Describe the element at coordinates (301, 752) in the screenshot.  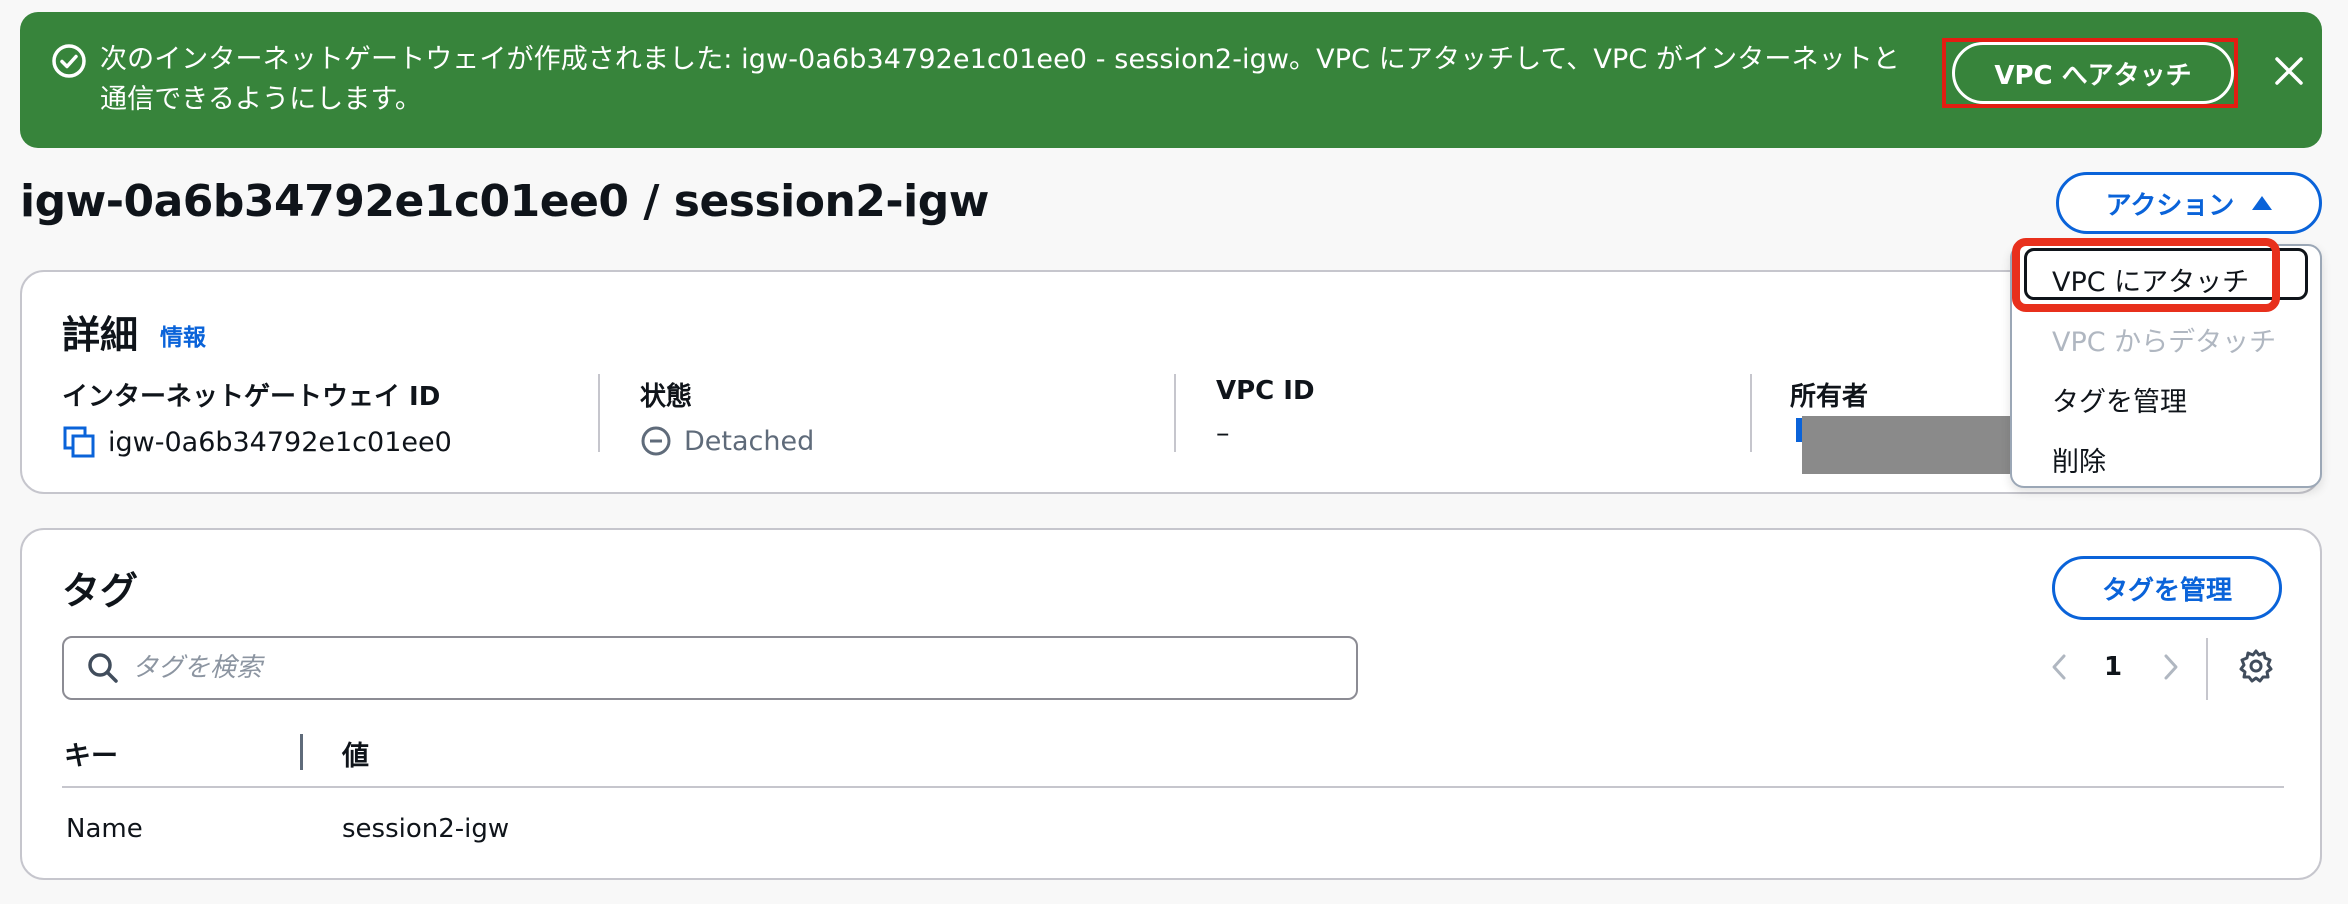
I see `column-resizer` at that location.